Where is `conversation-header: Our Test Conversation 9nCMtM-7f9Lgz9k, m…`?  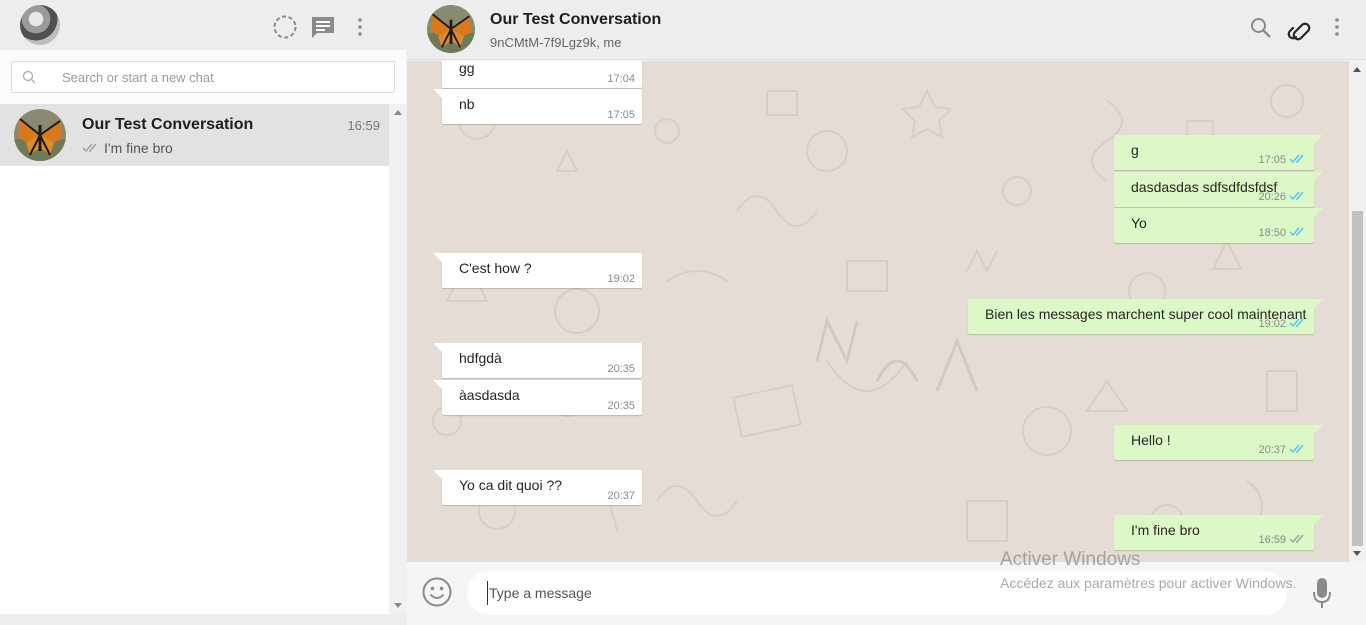 conversation-header: Our Test Conversation 9nCMtM-7f9Lgz9k, m… is located at coordinates (886, 30).